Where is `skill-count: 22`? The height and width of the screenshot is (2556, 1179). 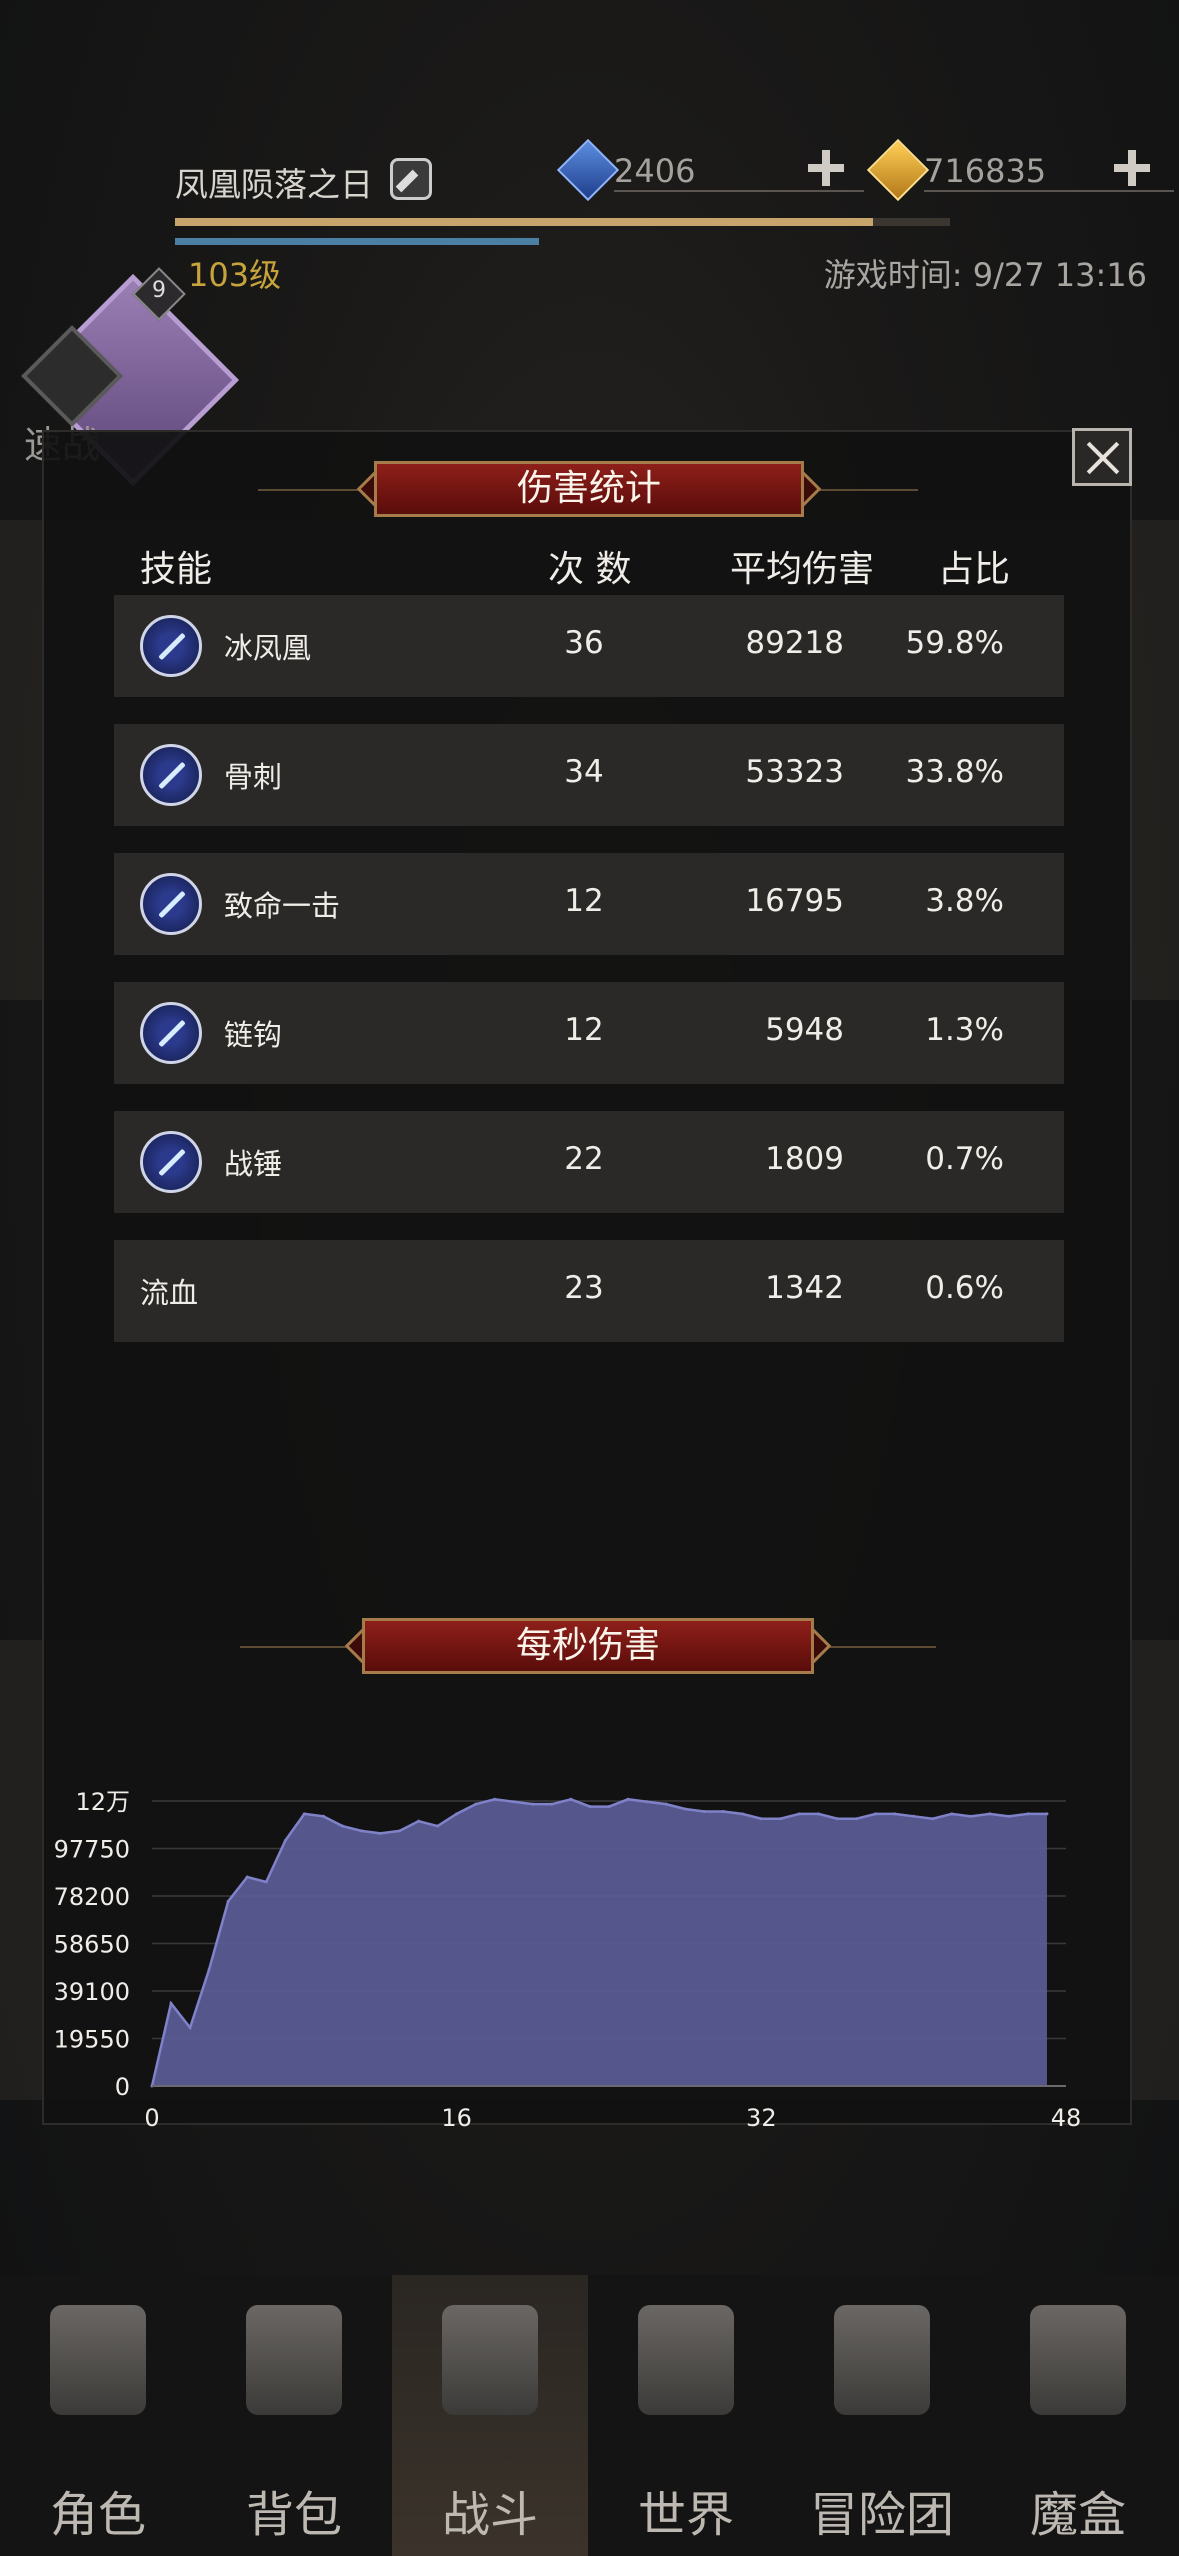
skill-count: 22 is located at coordinates (584, 1159).